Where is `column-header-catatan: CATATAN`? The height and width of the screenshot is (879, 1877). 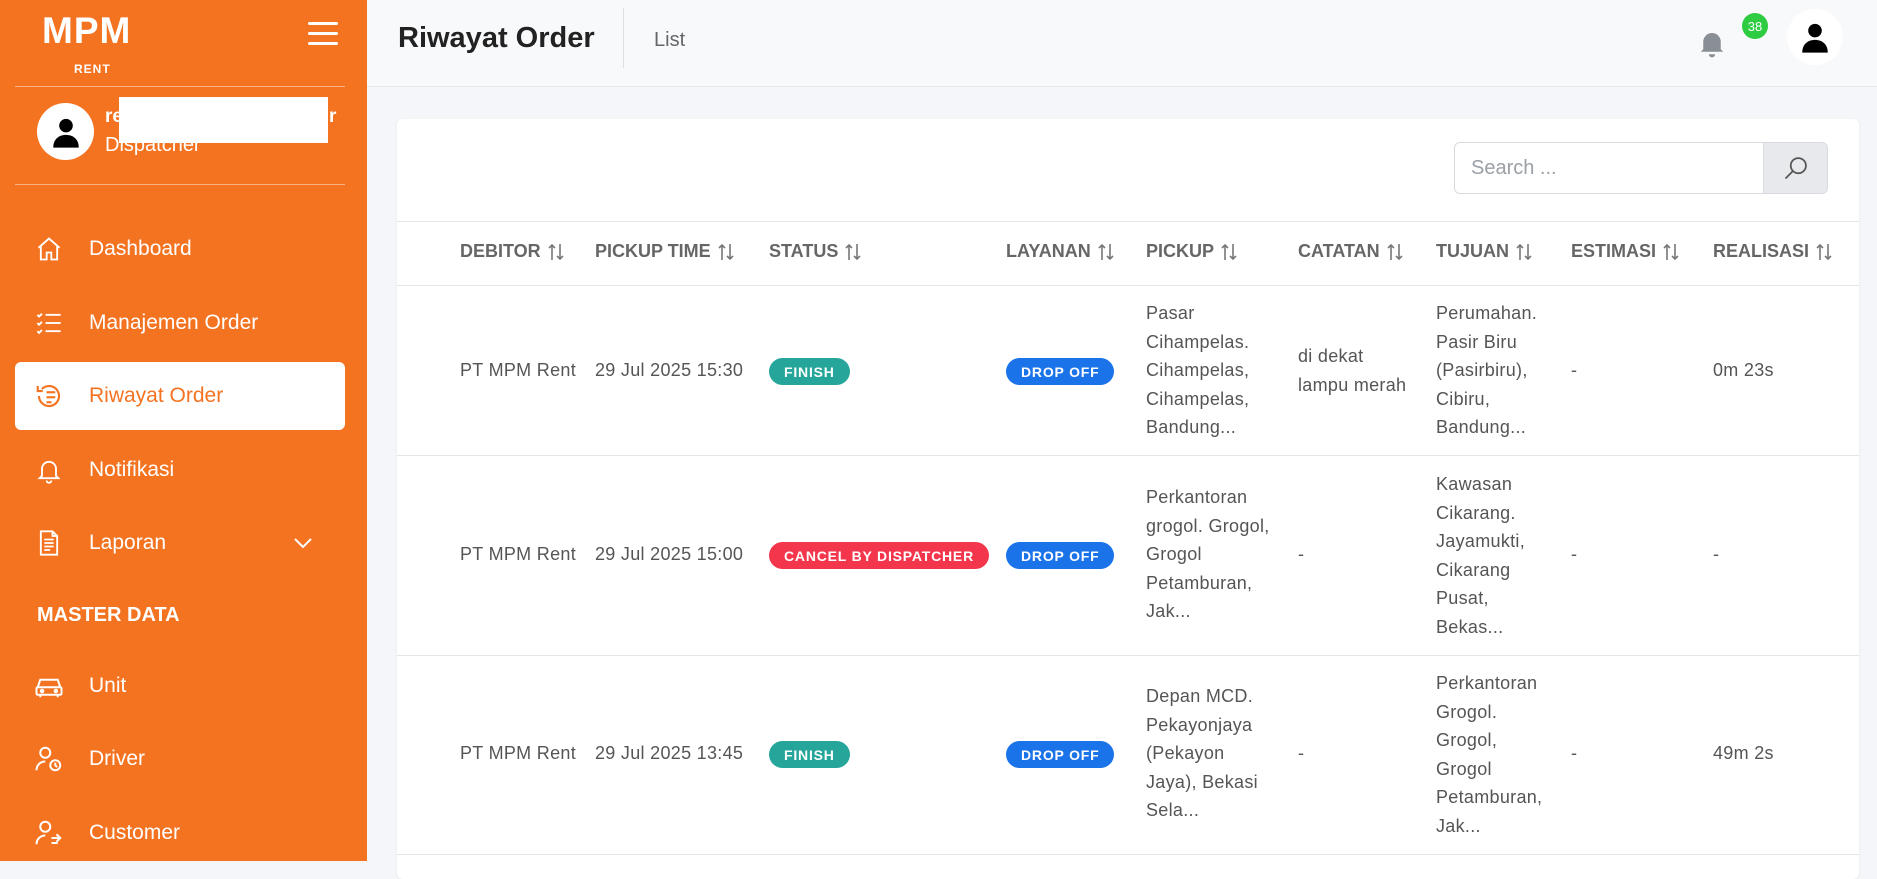 column-header-catatan: CATATAN is located at coordinates (1350, 251).